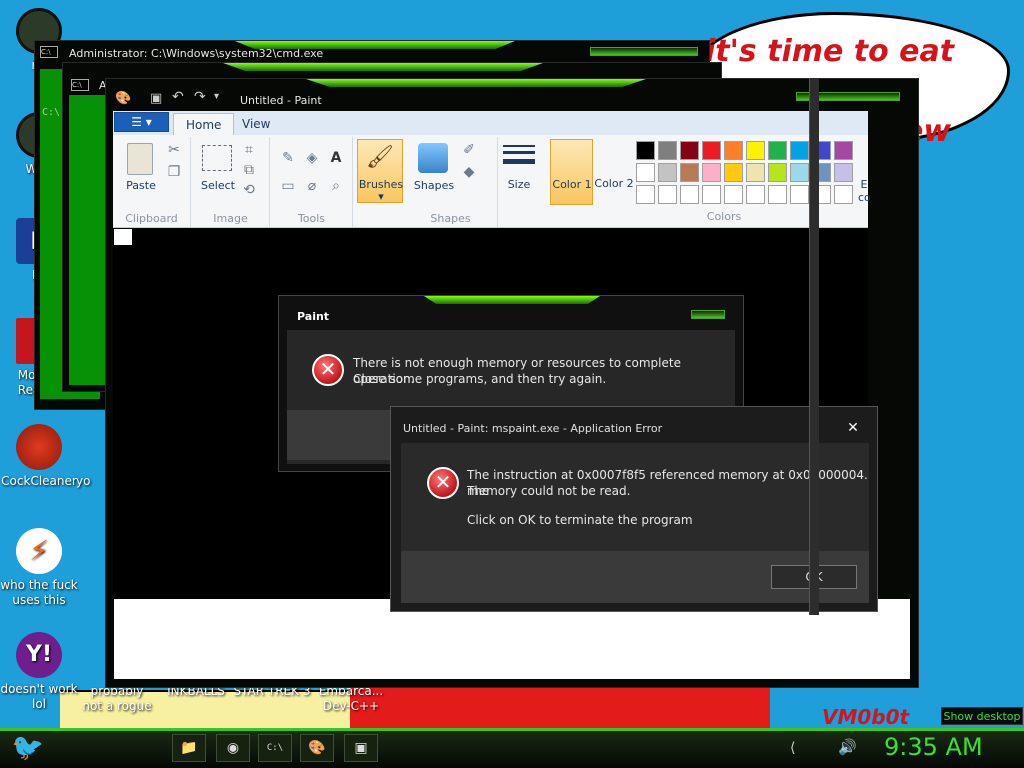  What do you see at coordinates (450, 218) in the screenshot?
I see `group-label-shapes: Shapes` at bounding box center [450, 218].